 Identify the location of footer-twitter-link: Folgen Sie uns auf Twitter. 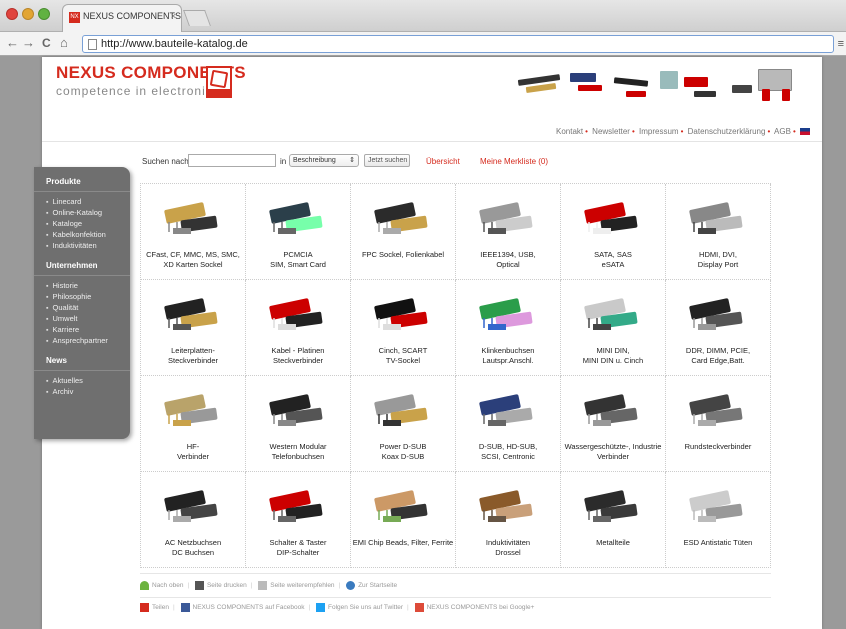
(365, 607).